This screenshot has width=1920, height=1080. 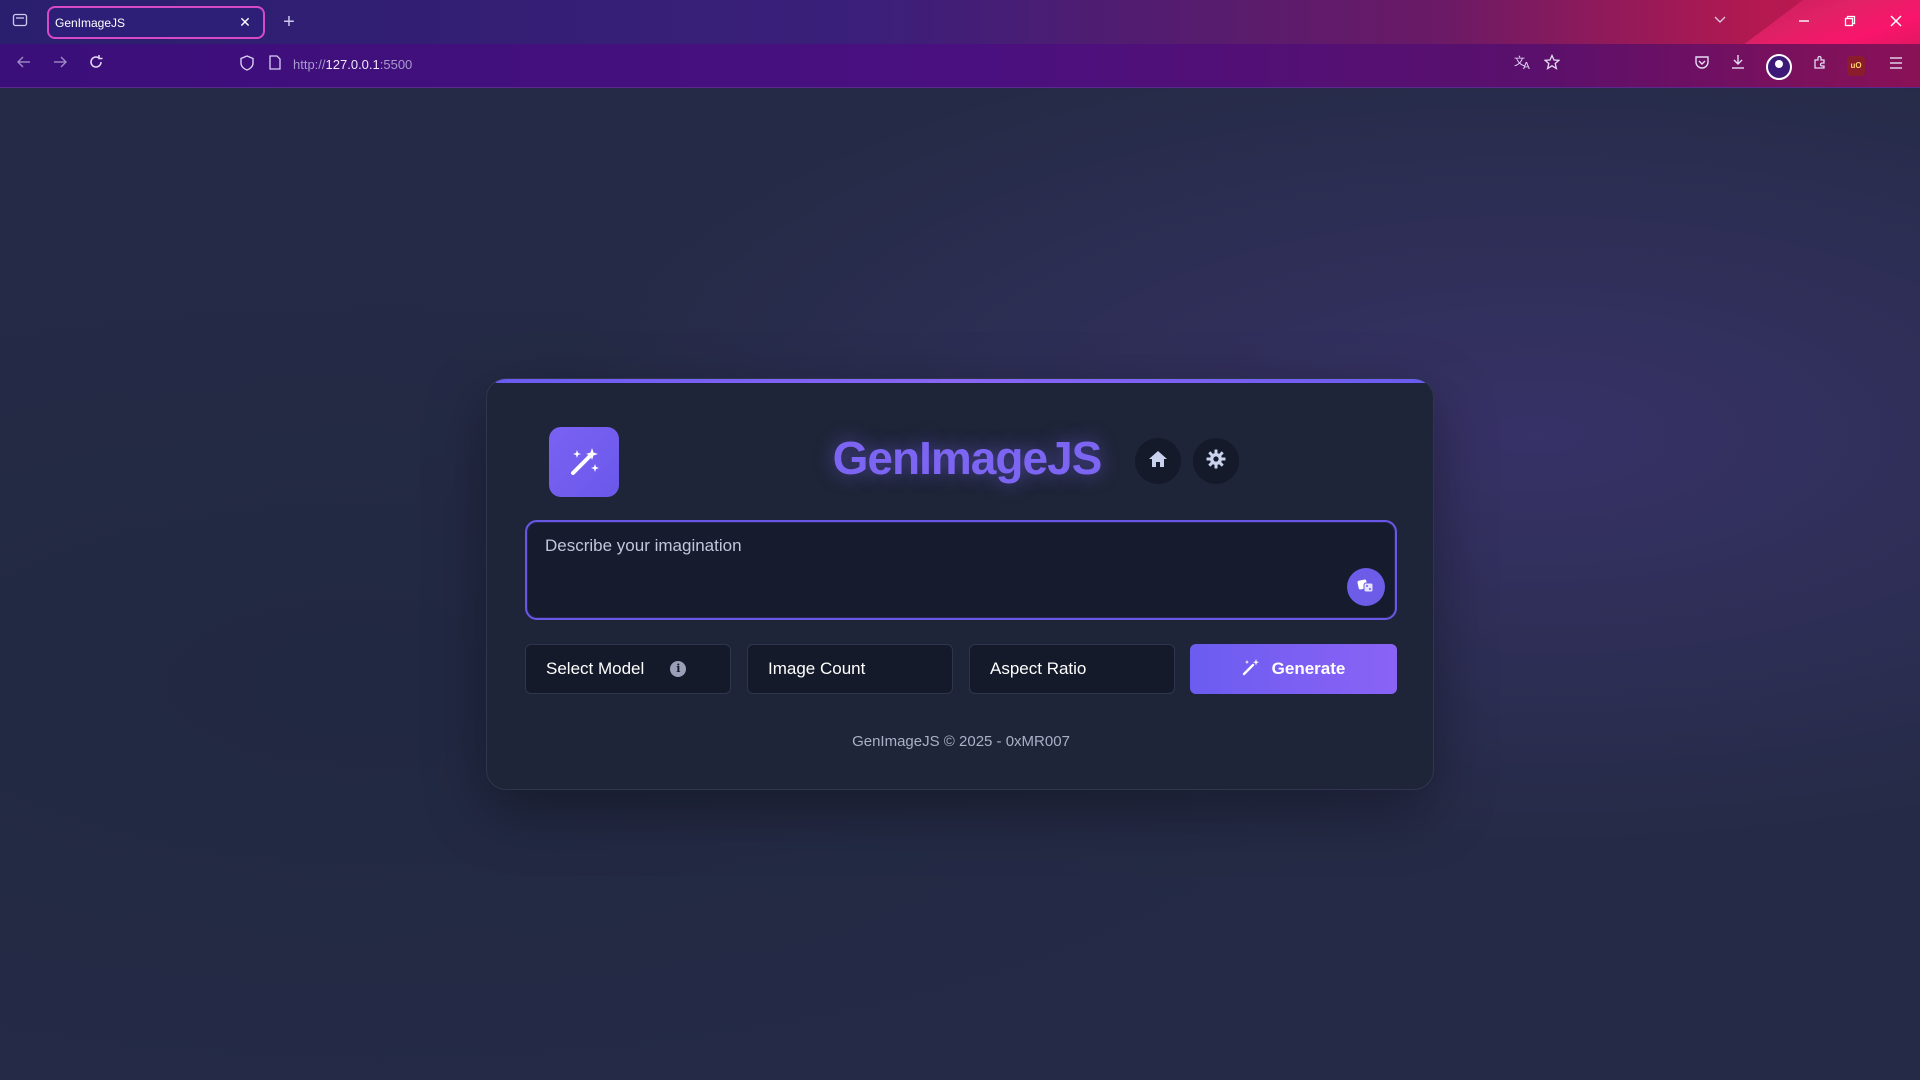 I want to click on settings-button, so click(x=1216, y=461).